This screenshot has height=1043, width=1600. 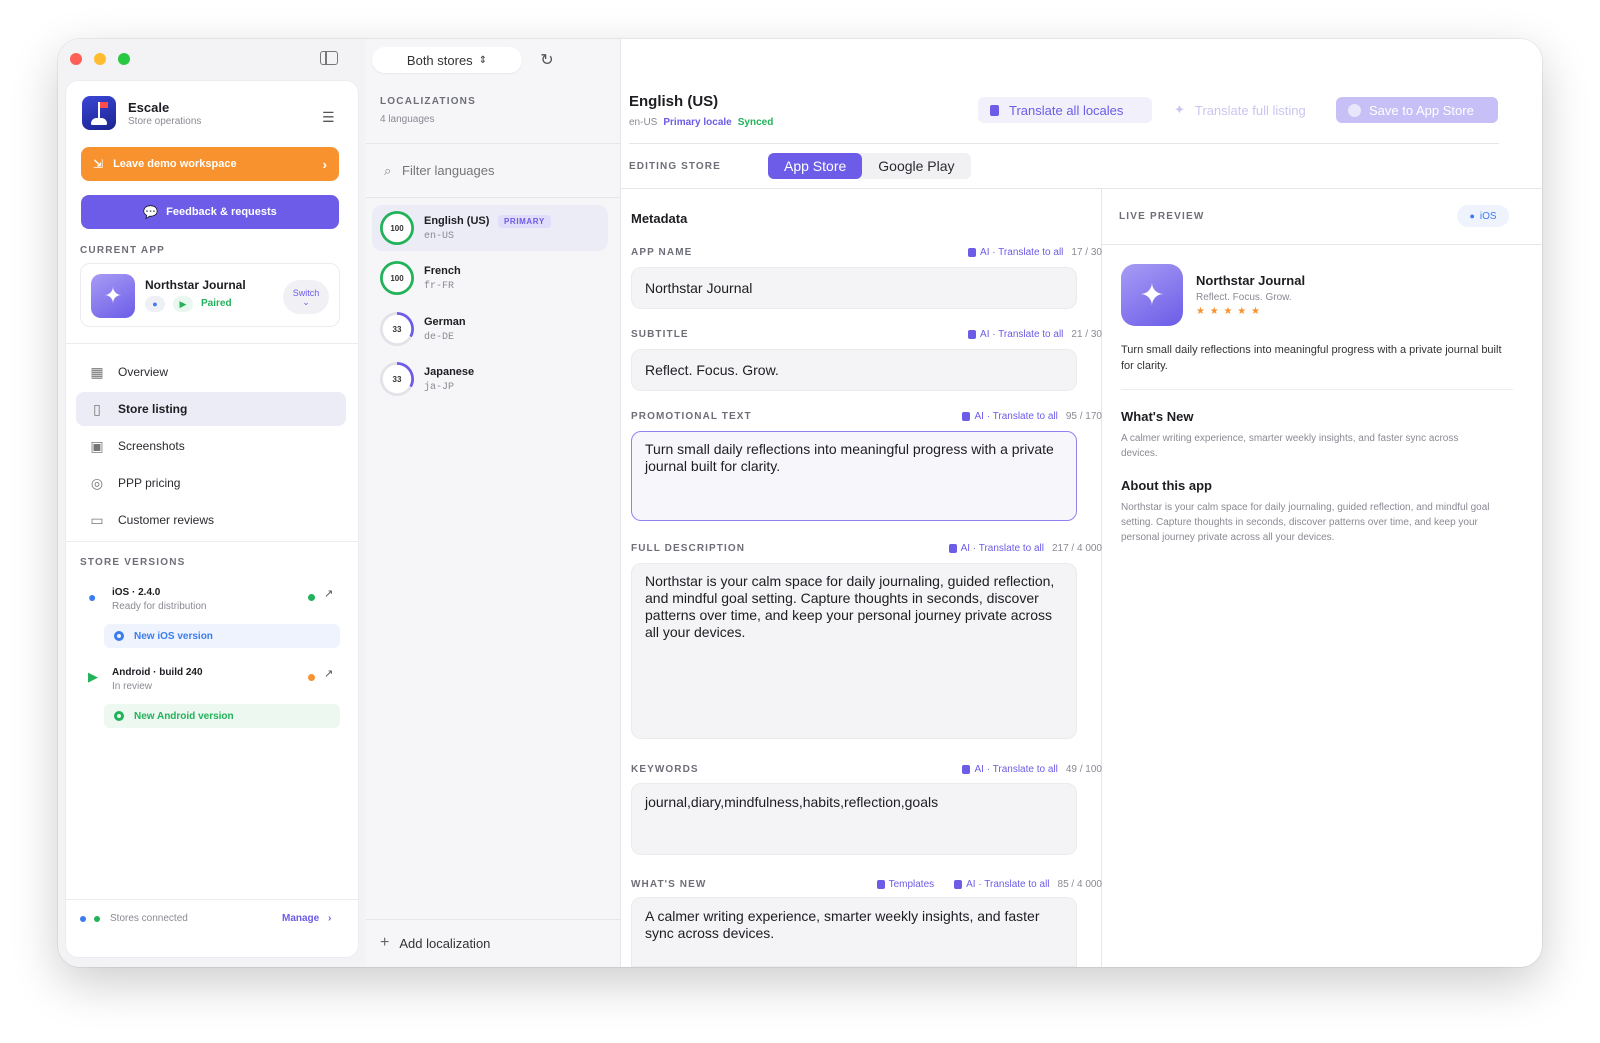 I want to click on sidebar-toggle-icon, so click(x=329, y=58).